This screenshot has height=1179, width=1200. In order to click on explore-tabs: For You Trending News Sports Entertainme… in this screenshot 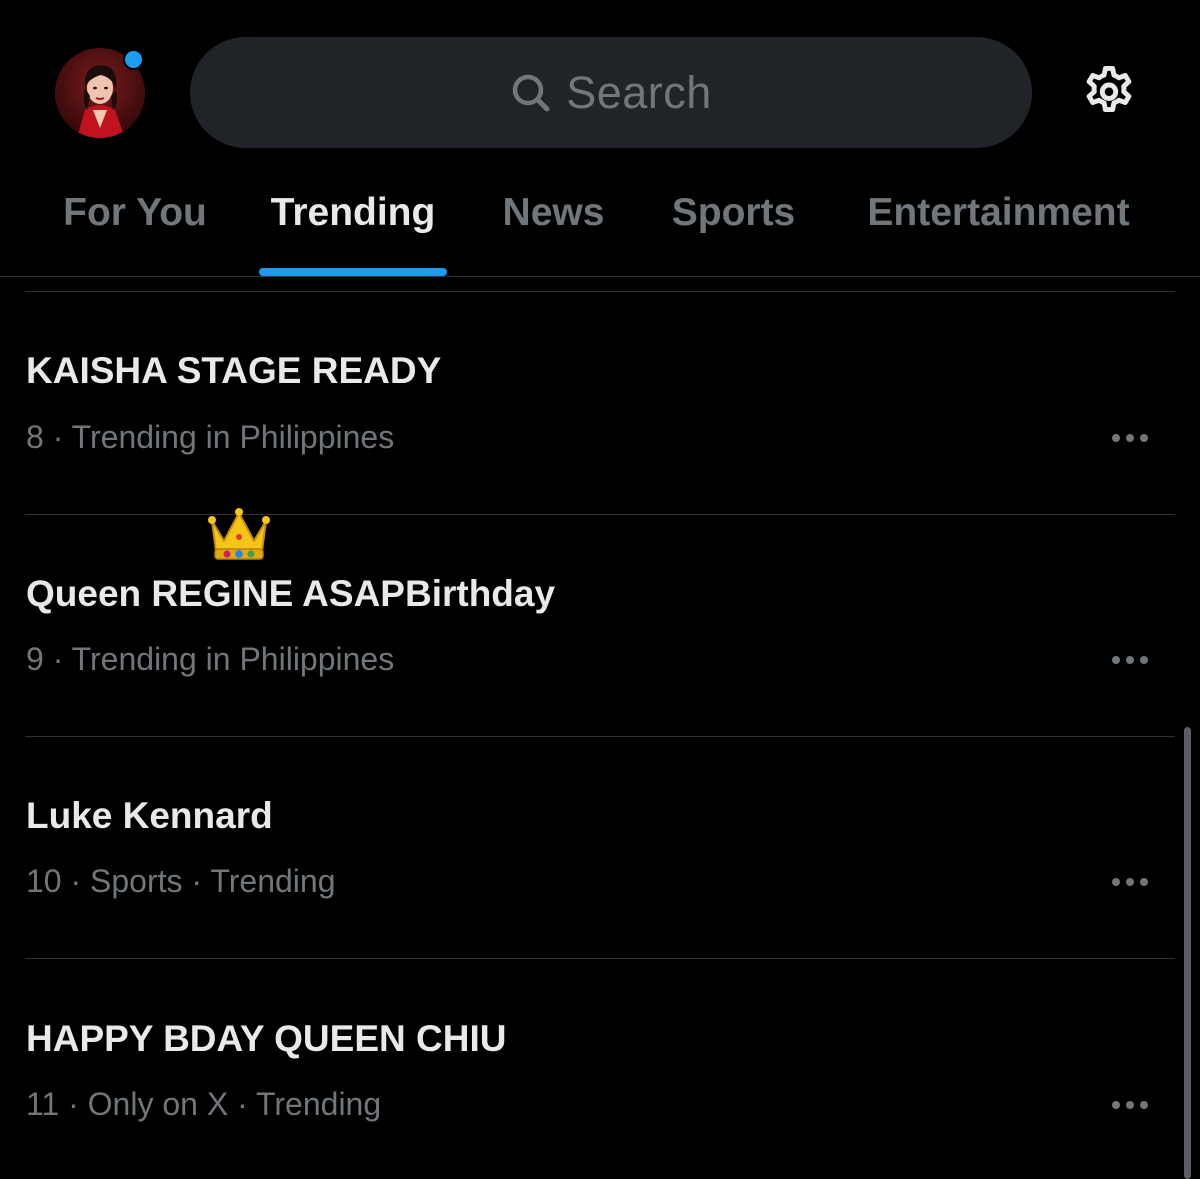, I will do `click(600, 227)`.